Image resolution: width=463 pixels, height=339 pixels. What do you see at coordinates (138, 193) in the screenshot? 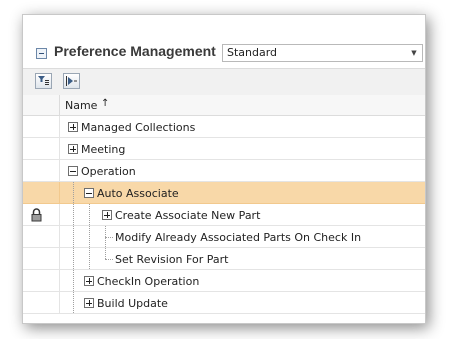
I see `tree-row-label: Auto Associate` at bounding box center [138, 193].